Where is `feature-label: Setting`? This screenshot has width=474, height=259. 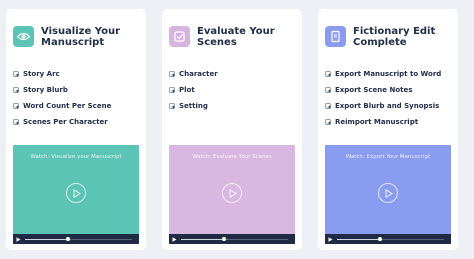
feature-label: Setting is located at coordinates (193, 106).